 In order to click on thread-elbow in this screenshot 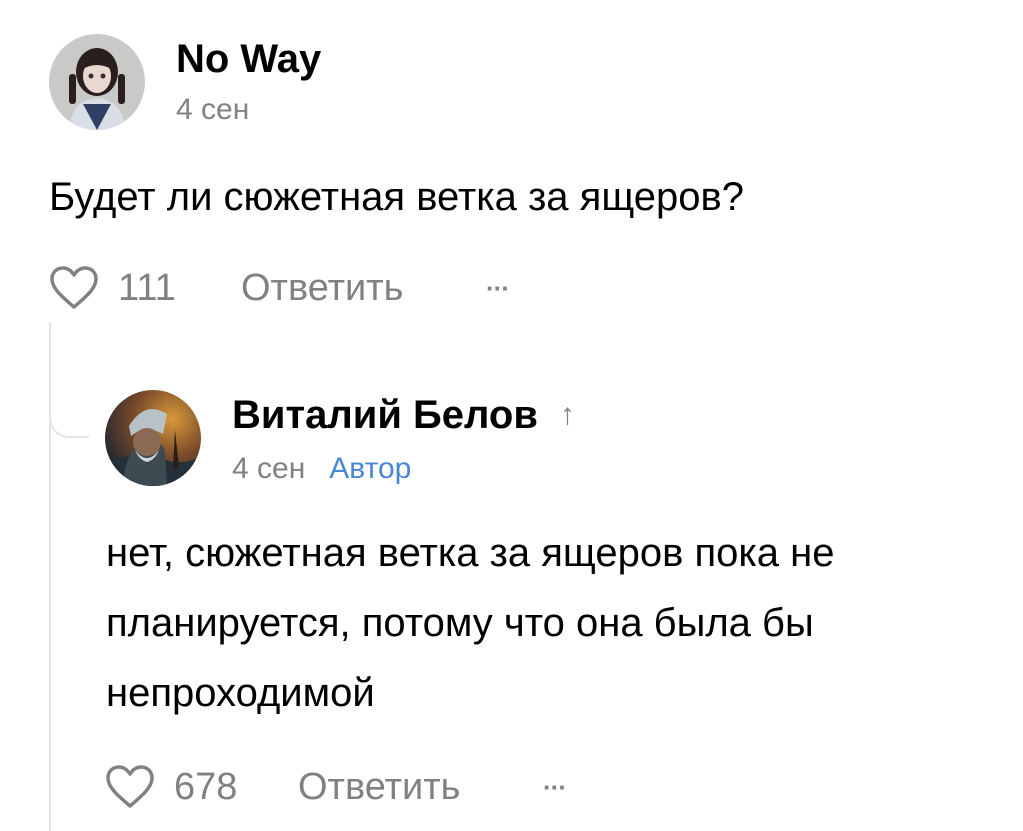, I will do `click(69, 380)`.